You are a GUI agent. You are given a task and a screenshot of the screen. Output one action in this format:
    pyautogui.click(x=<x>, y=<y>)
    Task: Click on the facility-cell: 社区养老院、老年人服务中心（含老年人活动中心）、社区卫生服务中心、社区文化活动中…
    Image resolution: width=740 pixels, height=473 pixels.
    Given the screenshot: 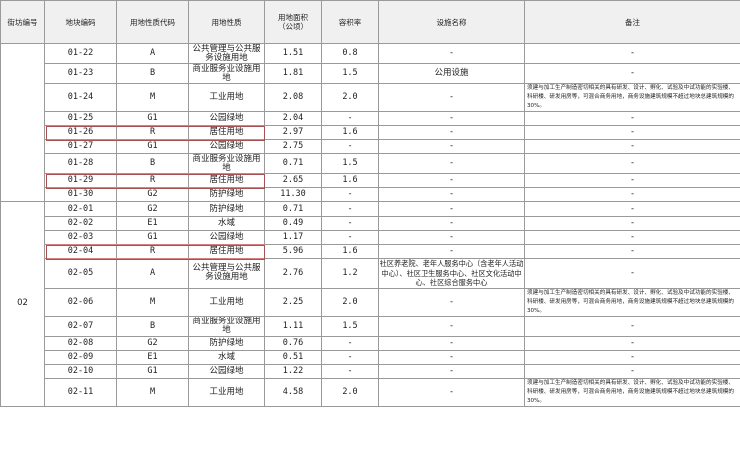 What is the action you would take?
    pyautogui.click(x=451, y=273)
    